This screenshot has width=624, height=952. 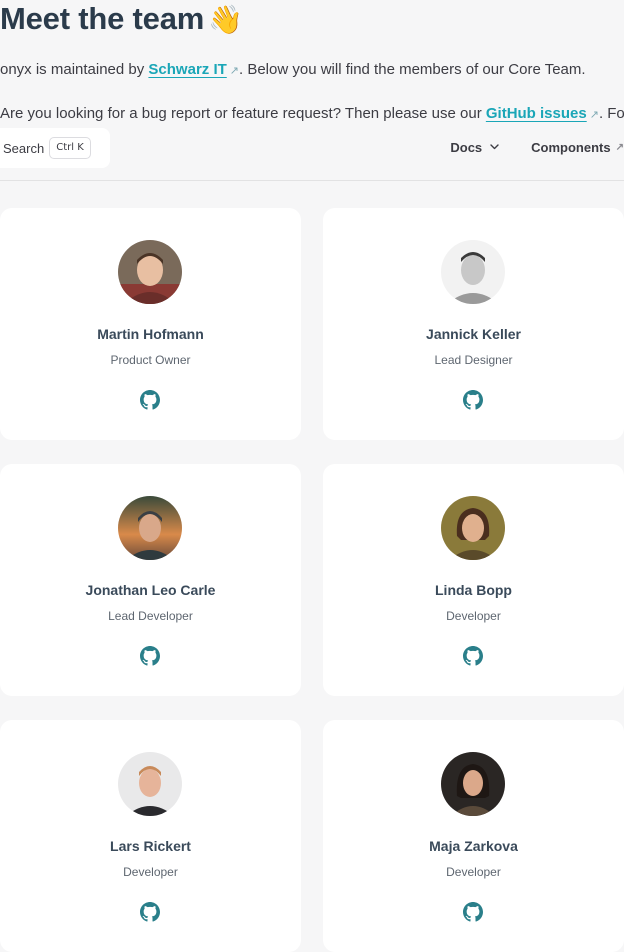 I want to click on team-member-card: Linda Bopp Developer, so click(x=473, y=580).